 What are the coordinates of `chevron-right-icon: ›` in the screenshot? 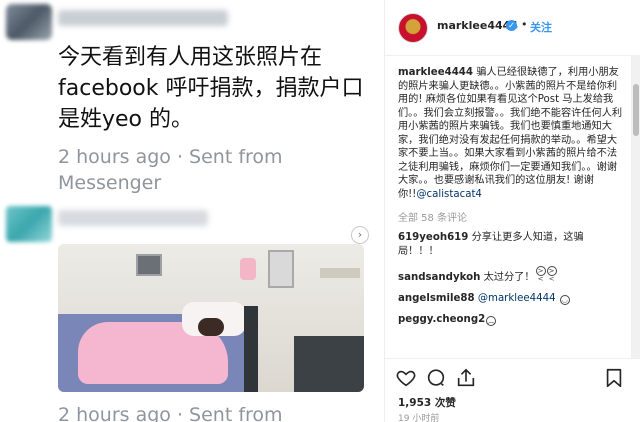 It's located at (360, 235).